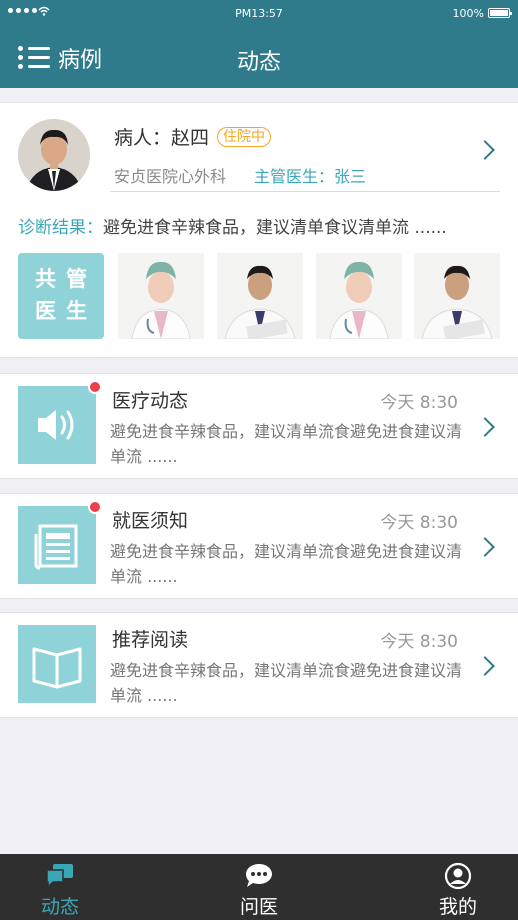  Describe the element at coordinates (305, 191) in the screenshot. I see `divider` at that location.